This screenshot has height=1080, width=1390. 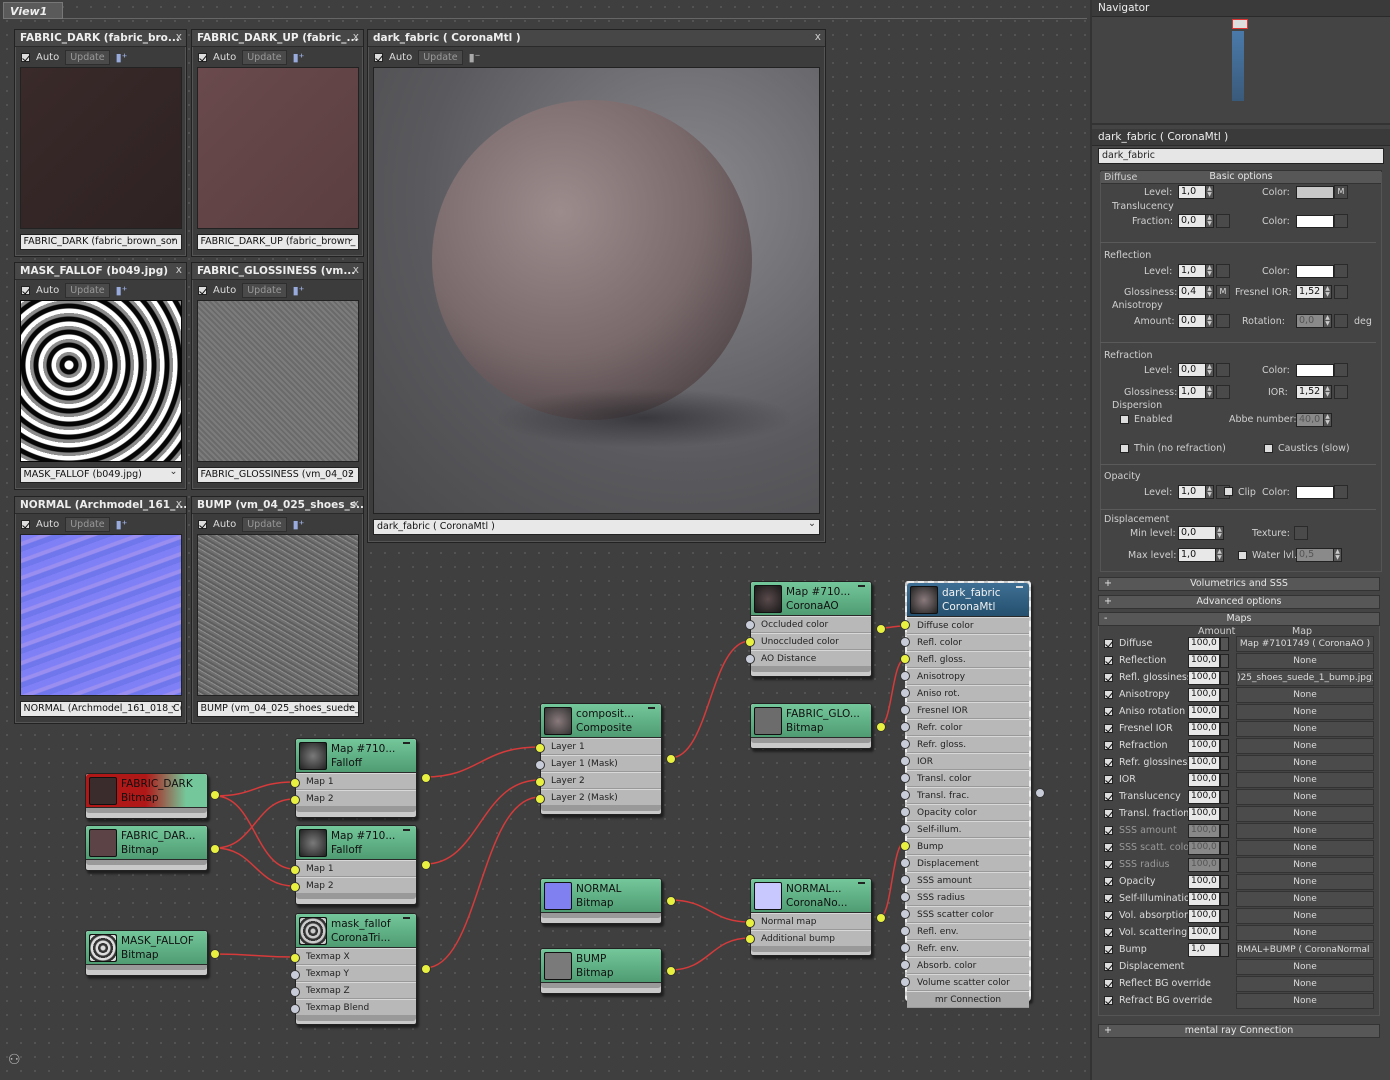 What do you see at coordinates (1239, 729) in the screenshot?
I see `map-row: Fresnel IOR 100,0 None` at bounding box center [1239, 729].